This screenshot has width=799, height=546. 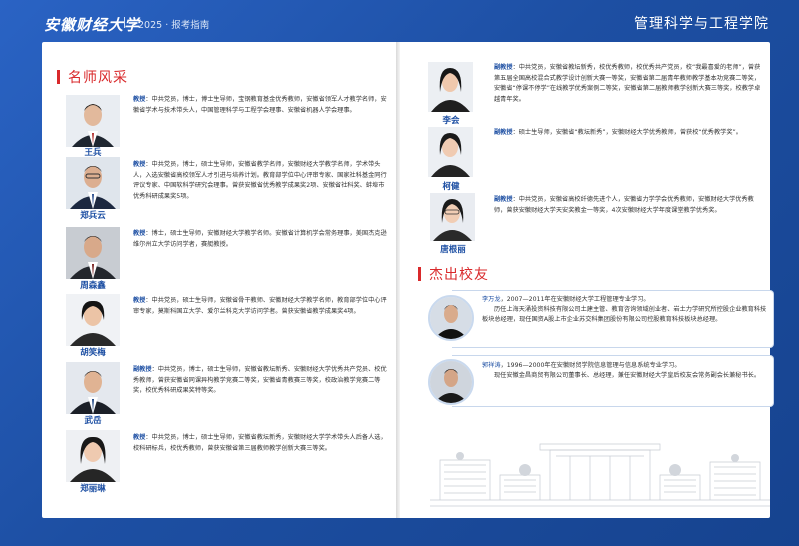 What do you see at coordinates (93, 353) in the screenshot?
I see `teacher-name: 胡笑梅` at bounding box center [93, 353].